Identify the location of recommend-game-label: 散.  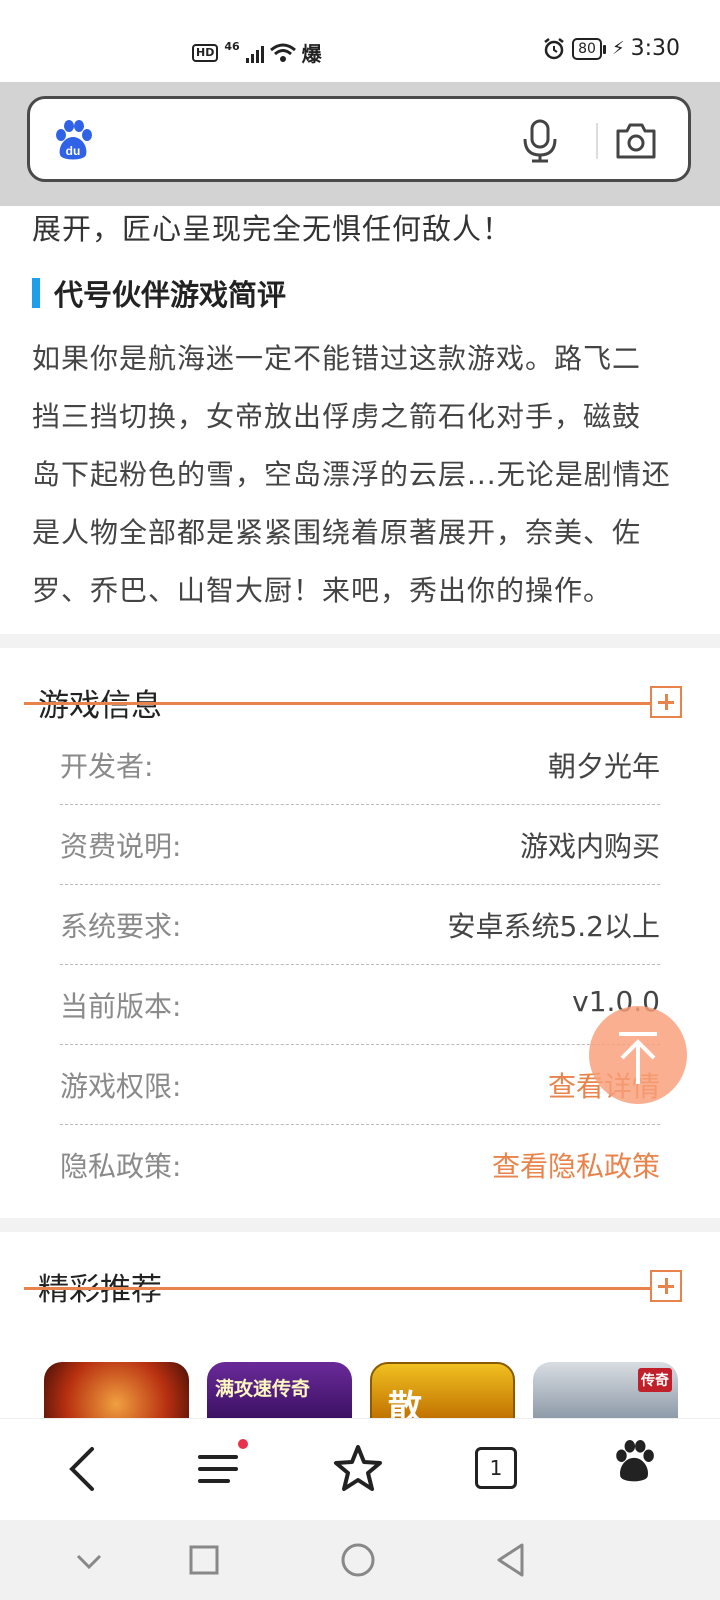
(405, 1405).